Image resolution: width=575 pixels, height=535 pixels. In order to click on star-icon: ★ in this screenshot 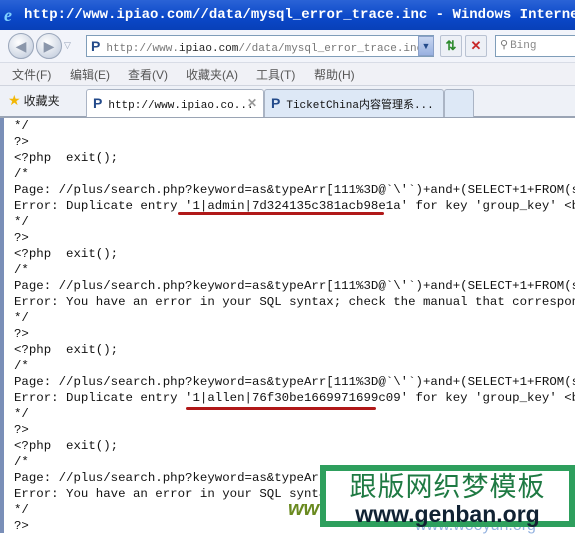, I will do `click(14, 100)`.